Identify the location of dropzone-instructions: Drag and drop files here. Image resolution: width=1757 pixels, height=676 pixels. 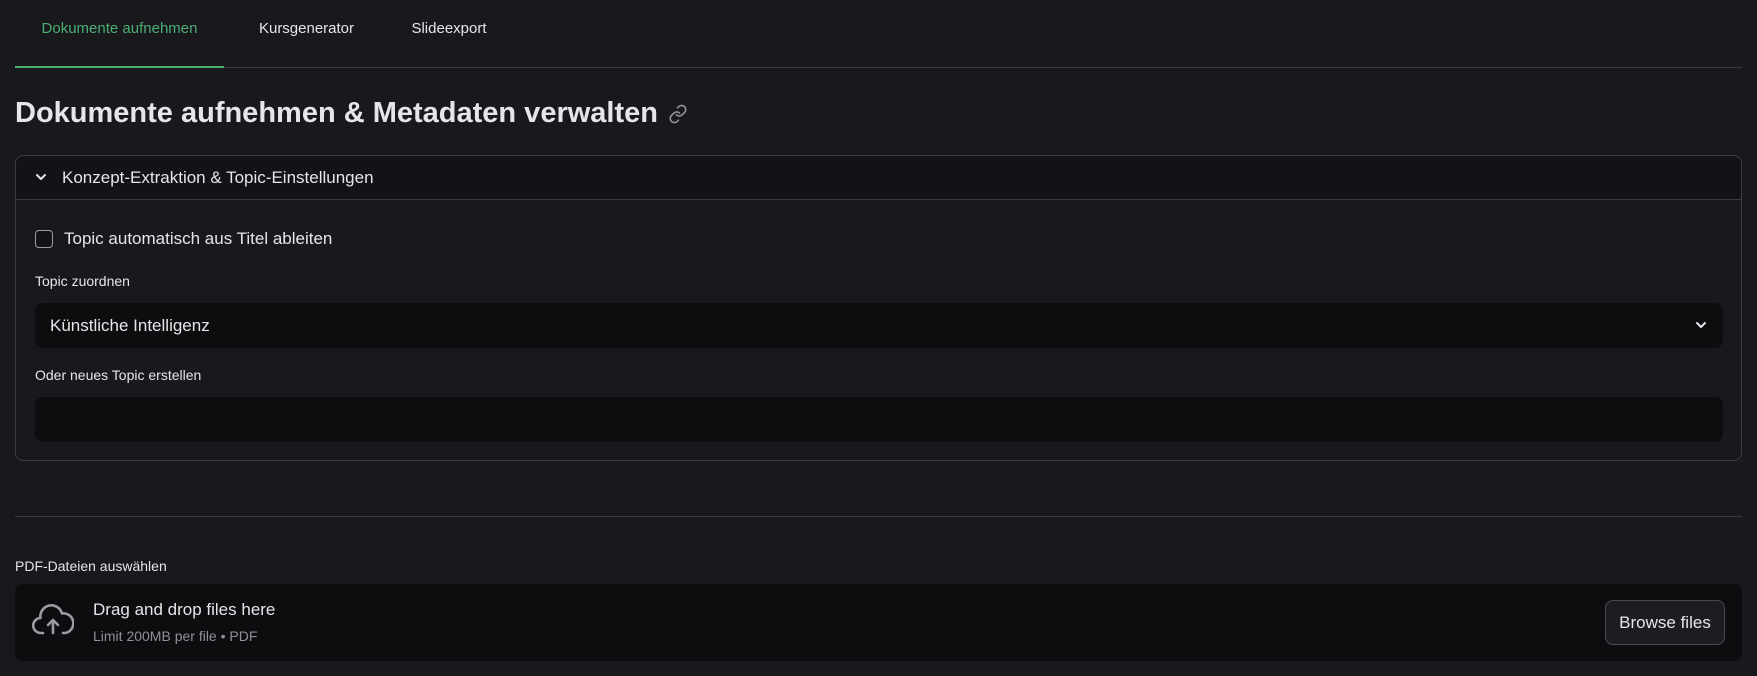
(184, 609).